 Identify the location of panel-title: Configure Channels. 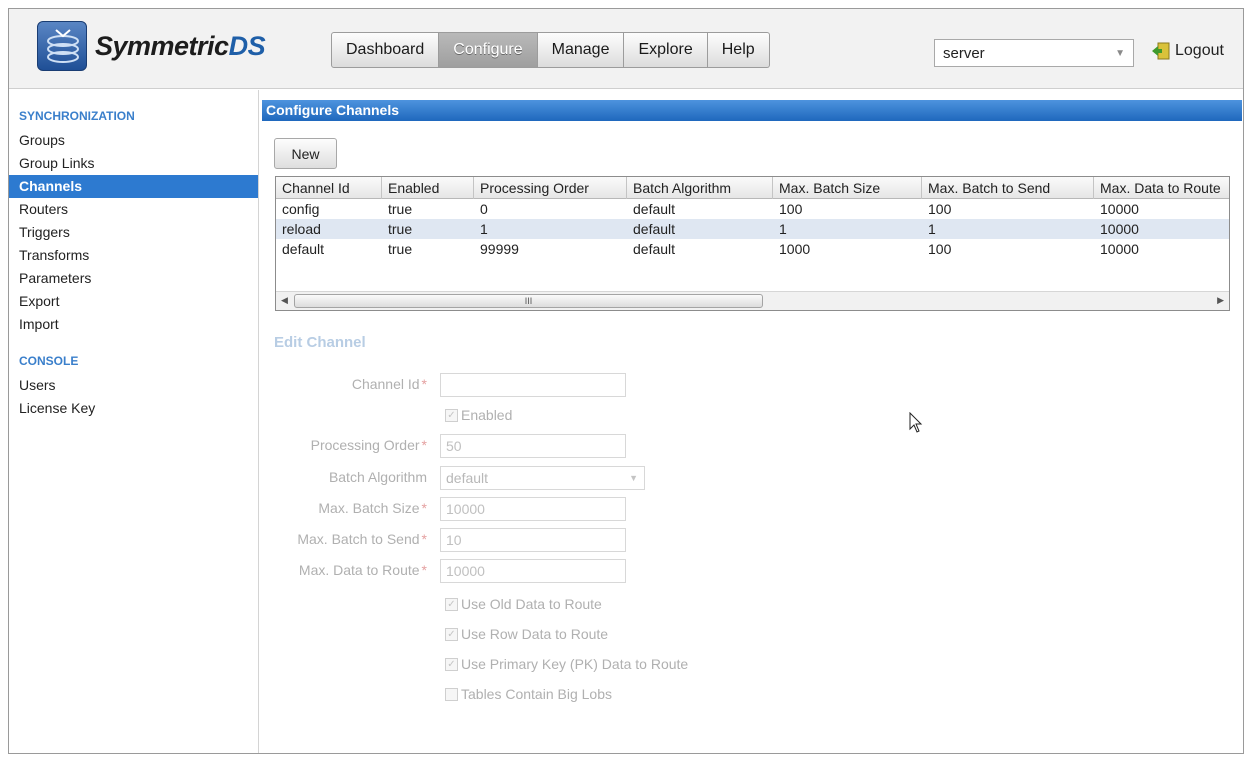
(752, 110).